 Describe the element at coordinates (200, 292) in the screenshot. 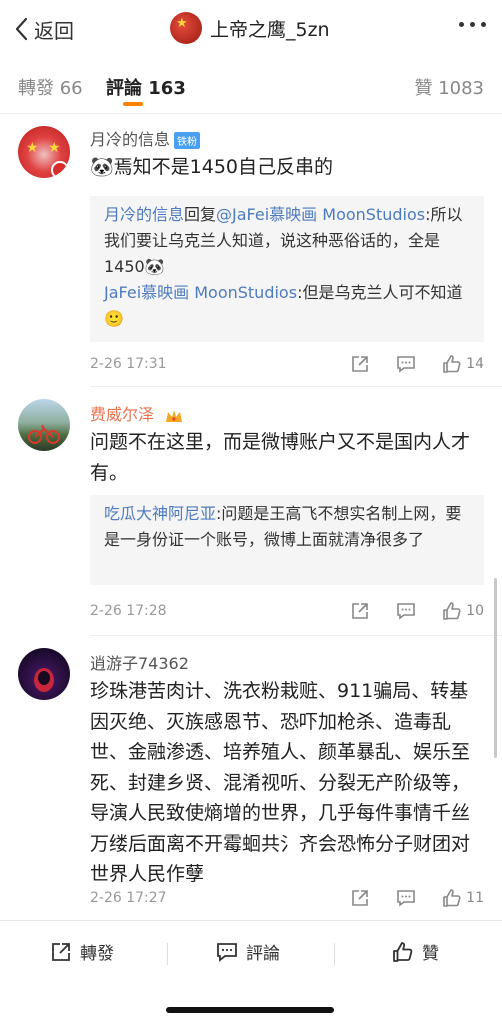

I see `reply-user-link: JaFei慕映画 MoonStudios` at that location.